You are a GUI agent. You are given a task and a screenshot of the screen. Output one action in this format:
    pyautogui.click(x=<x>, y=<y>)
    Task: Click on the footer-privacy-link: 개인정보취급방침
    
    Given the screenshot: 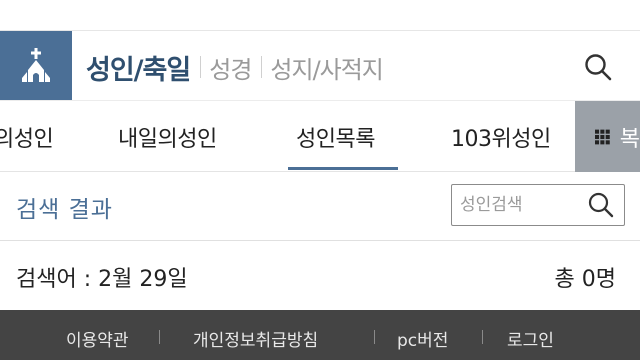 What is the action you would take?
    pyautogui.click(x=255, y=338)
    